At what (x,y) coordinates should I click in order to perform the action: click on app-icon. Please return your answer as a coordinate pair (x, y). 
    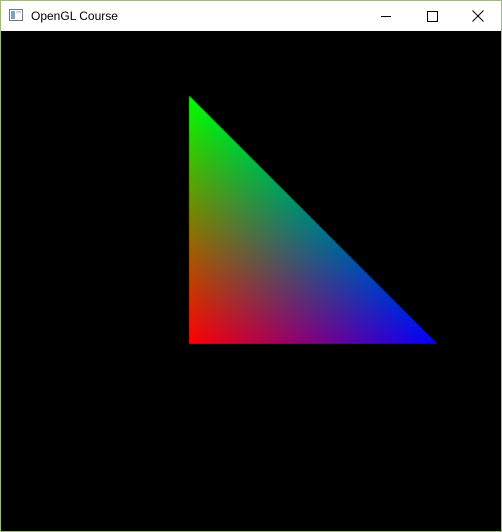
    Looking at the image, I should click on (16, 15).